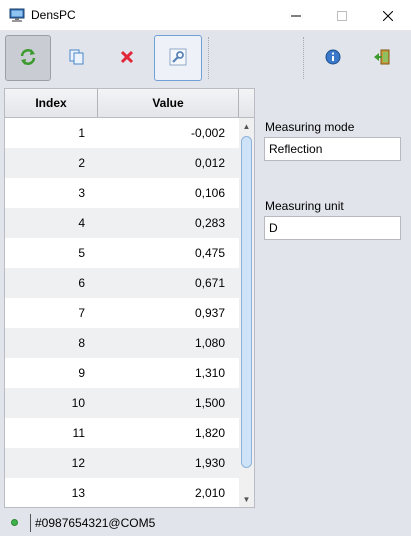  I want to click on cell-value: 0,671, so click(209, 283).